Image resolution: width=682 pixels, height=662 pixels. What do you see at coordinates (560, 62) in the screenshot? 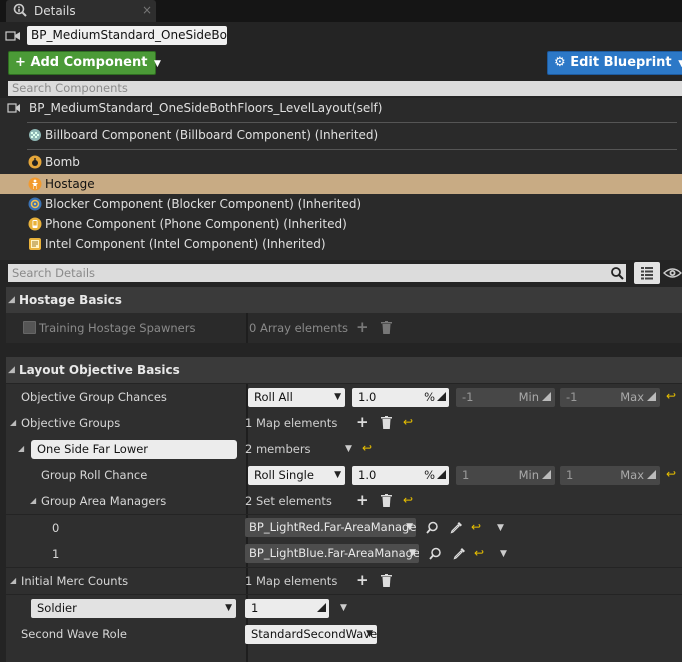
I see `gear-icon: ⚙` at bounding box center [560, 62].